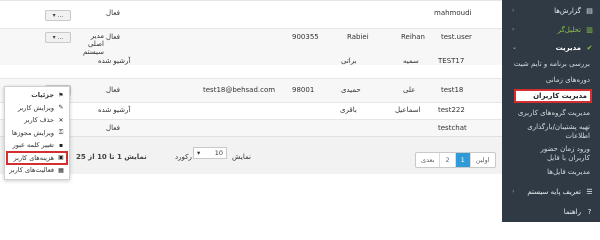 This screenshot has height=240, width=600. Describe the element at coordinates (452, 90) in the screenshot. I see `username-cell: test18` at that location.